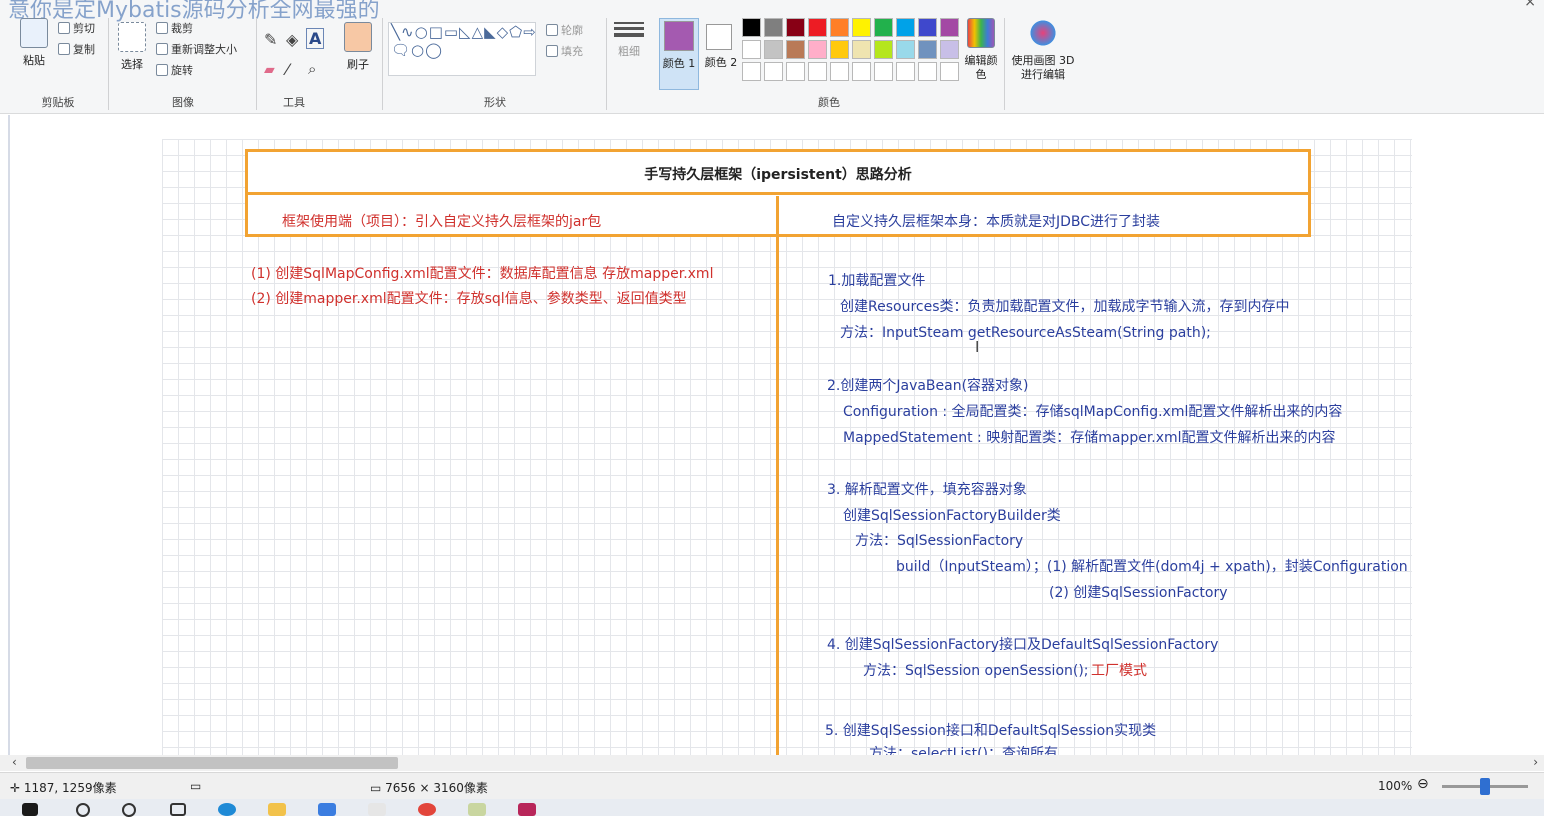 Image resolution: width=1544 pixels, height=817 pixels. I want to click on canvas-size-icon: ▭, so click(378, 788).